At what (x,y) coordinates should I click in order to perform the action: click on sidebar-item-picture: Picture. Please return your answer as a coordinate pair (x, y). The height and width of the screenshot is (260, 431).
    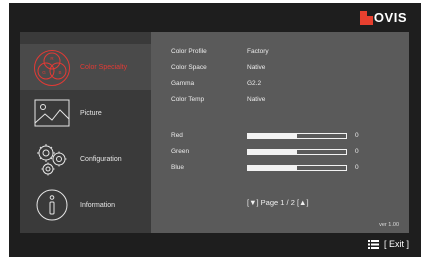
    Looking at the image, I should click on (85, 113).